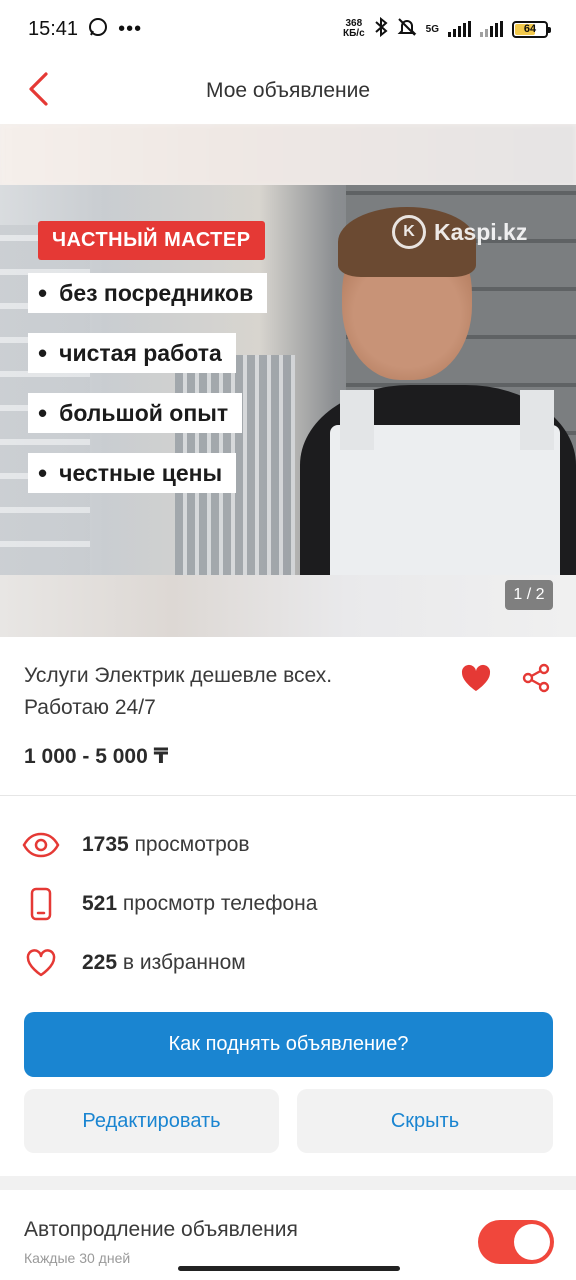 This screenshot has width=576, height=1280. Describe the element at coordinates (105, 844) in the screenshot. I see `views-count: 1735` at that location.